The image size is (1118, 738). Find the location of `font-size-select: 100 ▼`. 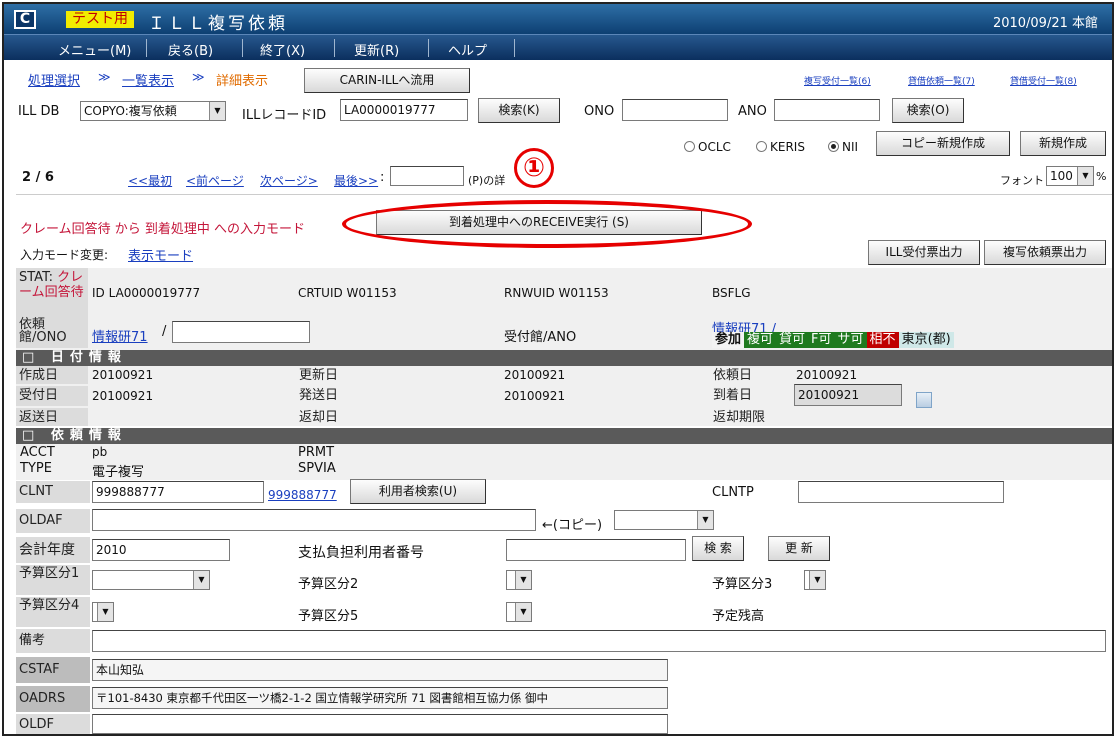

font-size-select: 100 ▼ is located at coordinates (1070, 176).